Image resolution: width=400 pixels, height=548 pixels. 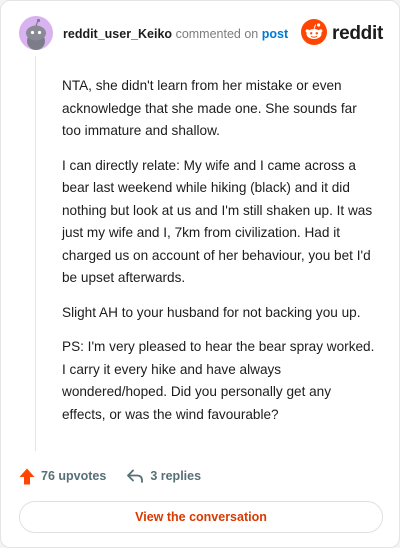 I want to click on upvote-count: 76 upvotes, so click(x=74, y=476).